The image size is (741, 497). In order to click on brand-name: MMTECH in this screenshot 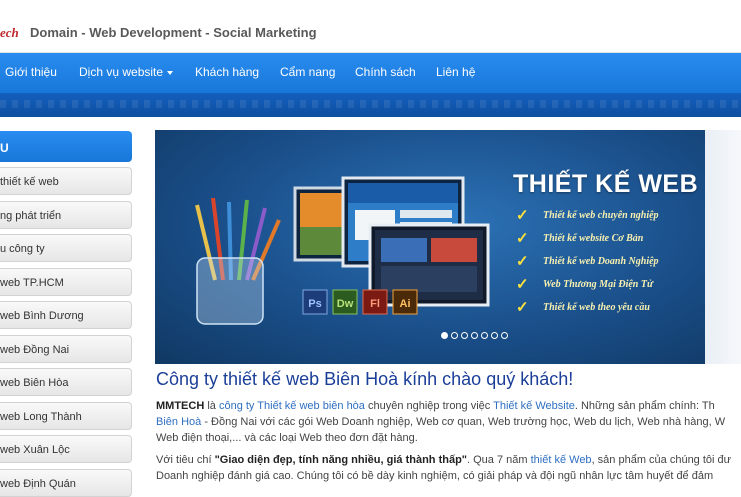, I will do `click(180, 406)`.